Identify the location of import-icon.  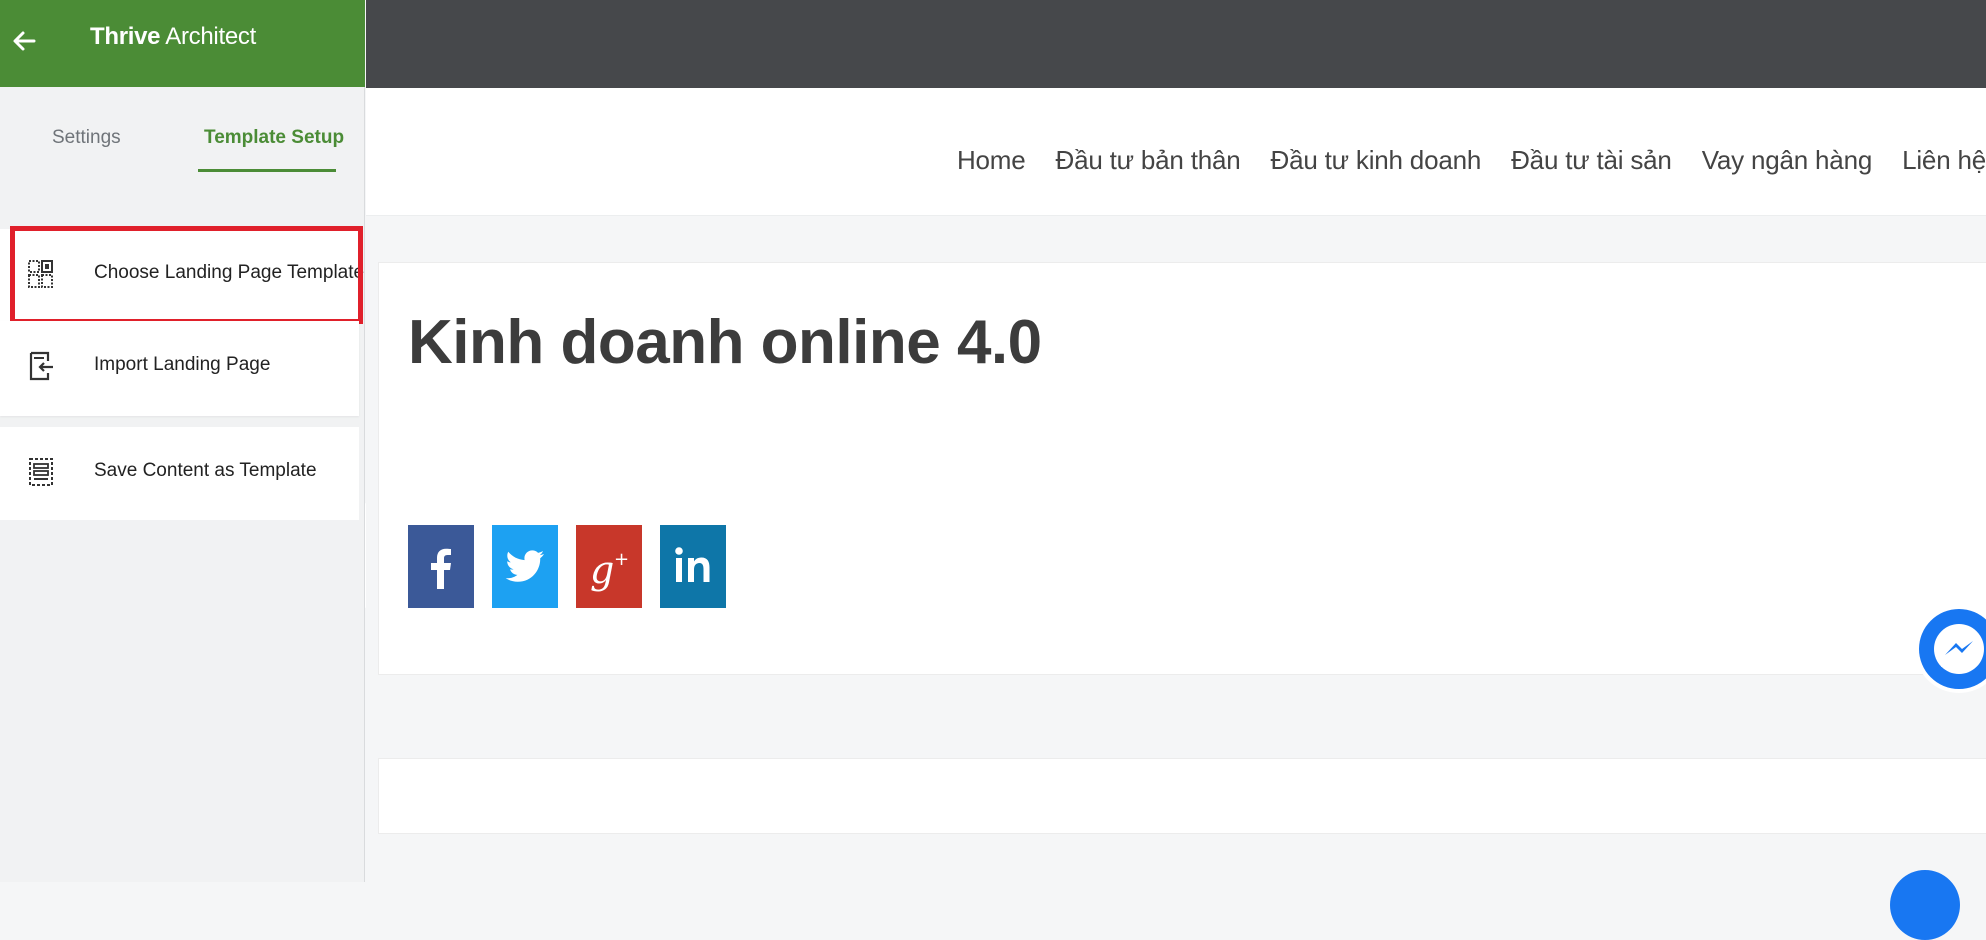
(41, 366).